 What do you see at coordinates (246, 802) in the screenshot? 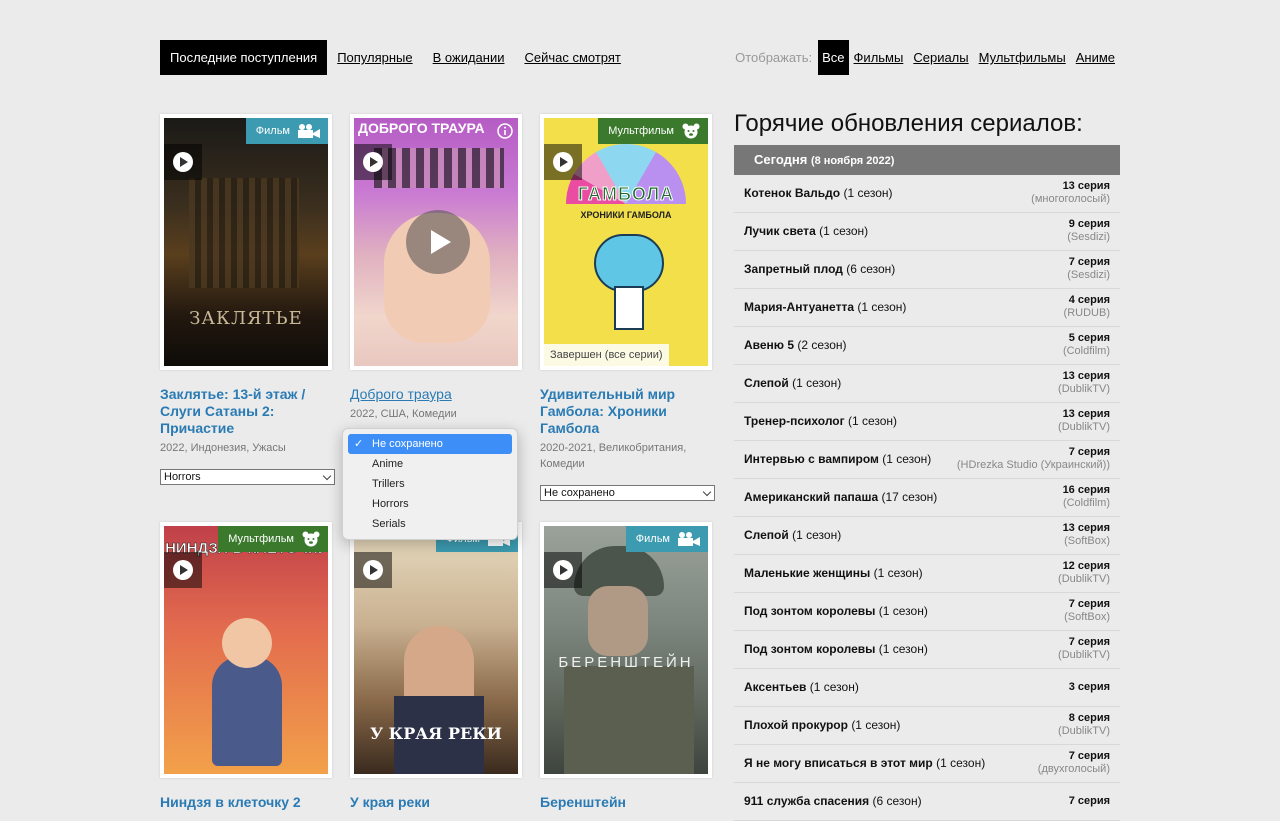
I see `card-title: Ниндзя в клеточку 2` at bounding box center [246, 802].